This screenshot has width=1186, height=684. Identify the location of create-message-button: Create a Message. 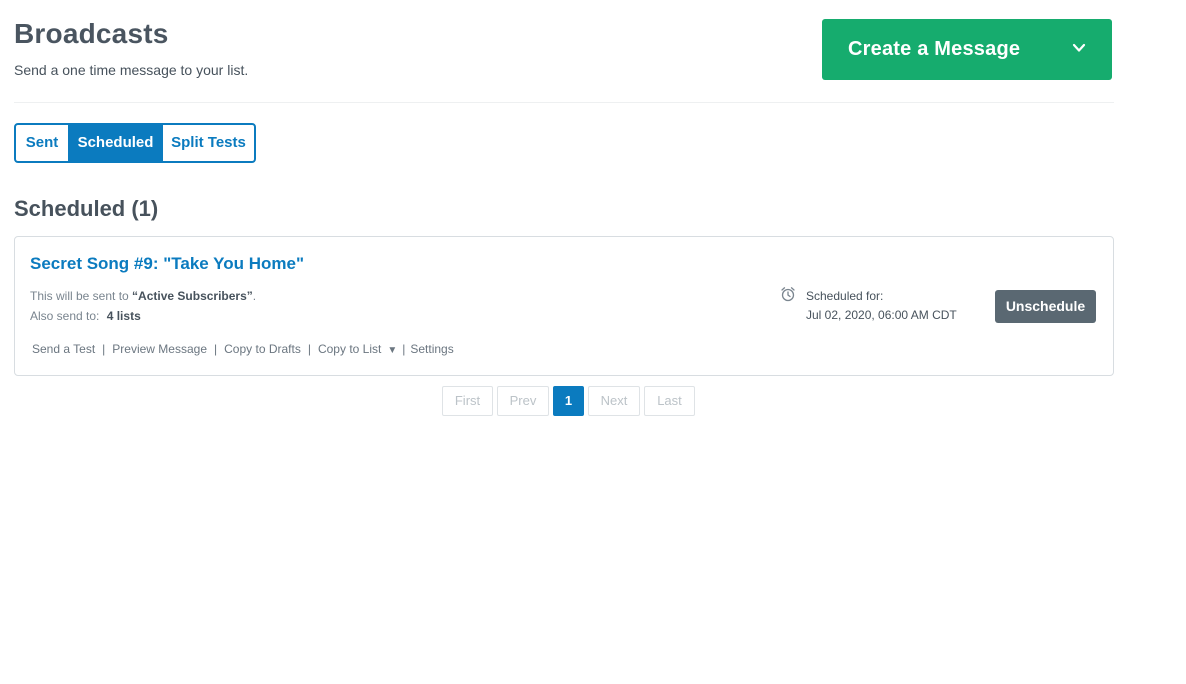
(967, 49).